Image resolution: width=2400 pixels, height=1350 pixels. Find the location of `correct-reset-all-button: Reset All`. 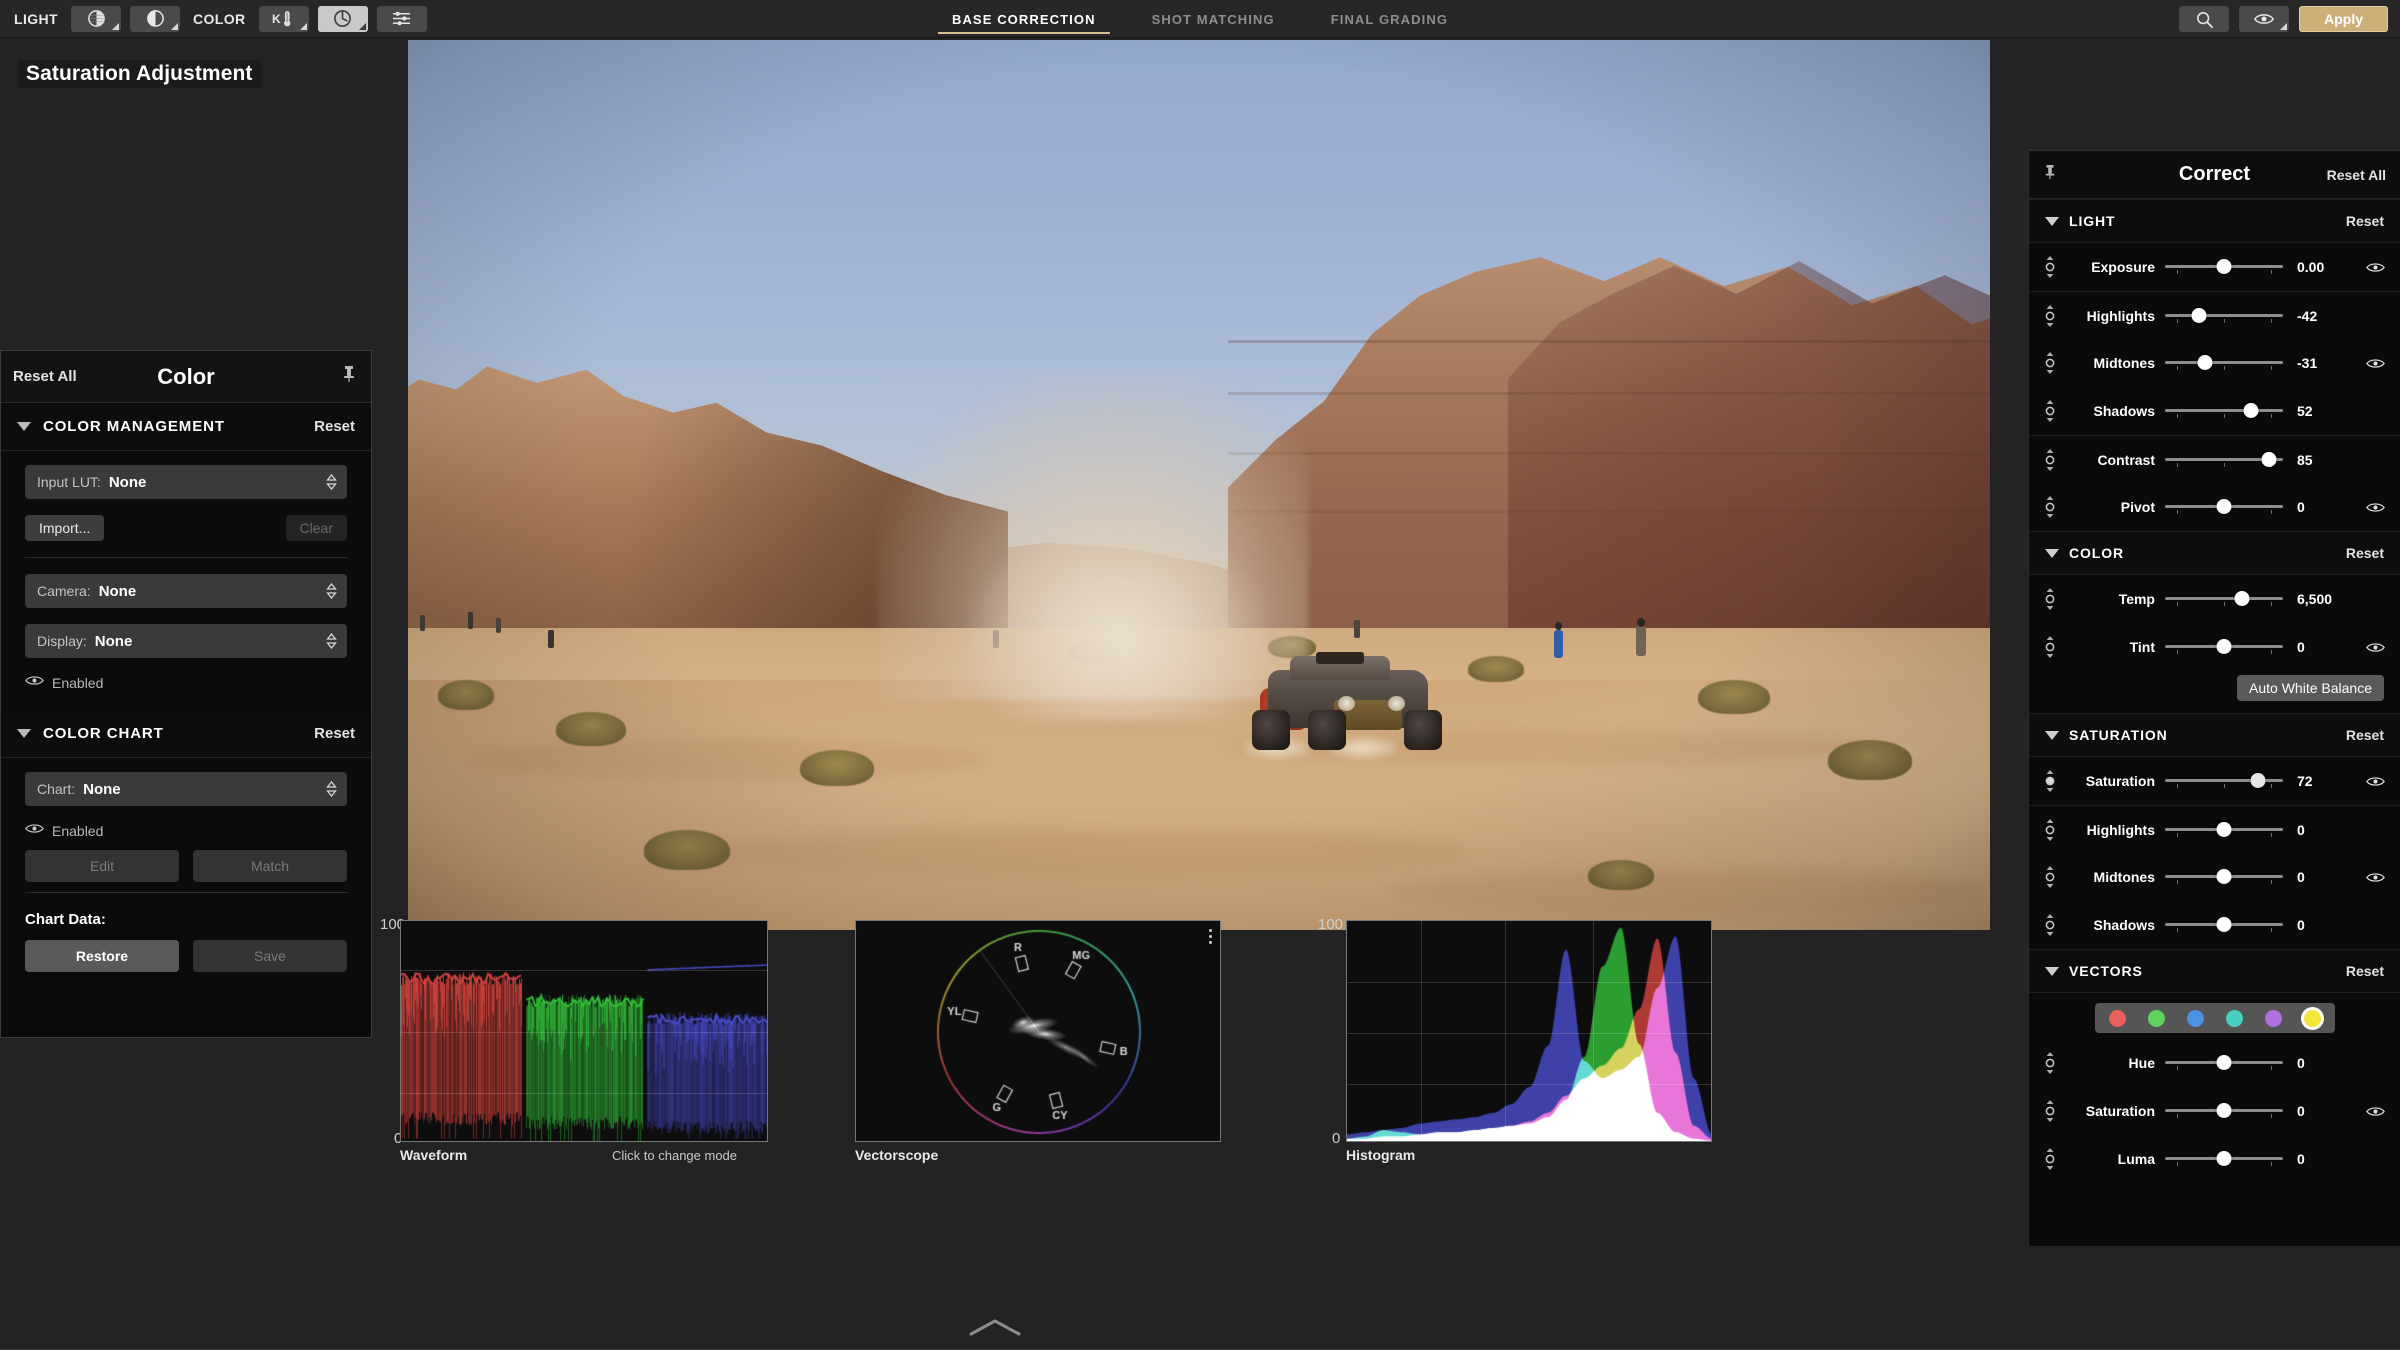

correct-reset-all-button: Reset All is located at coordinates (2356, 175).